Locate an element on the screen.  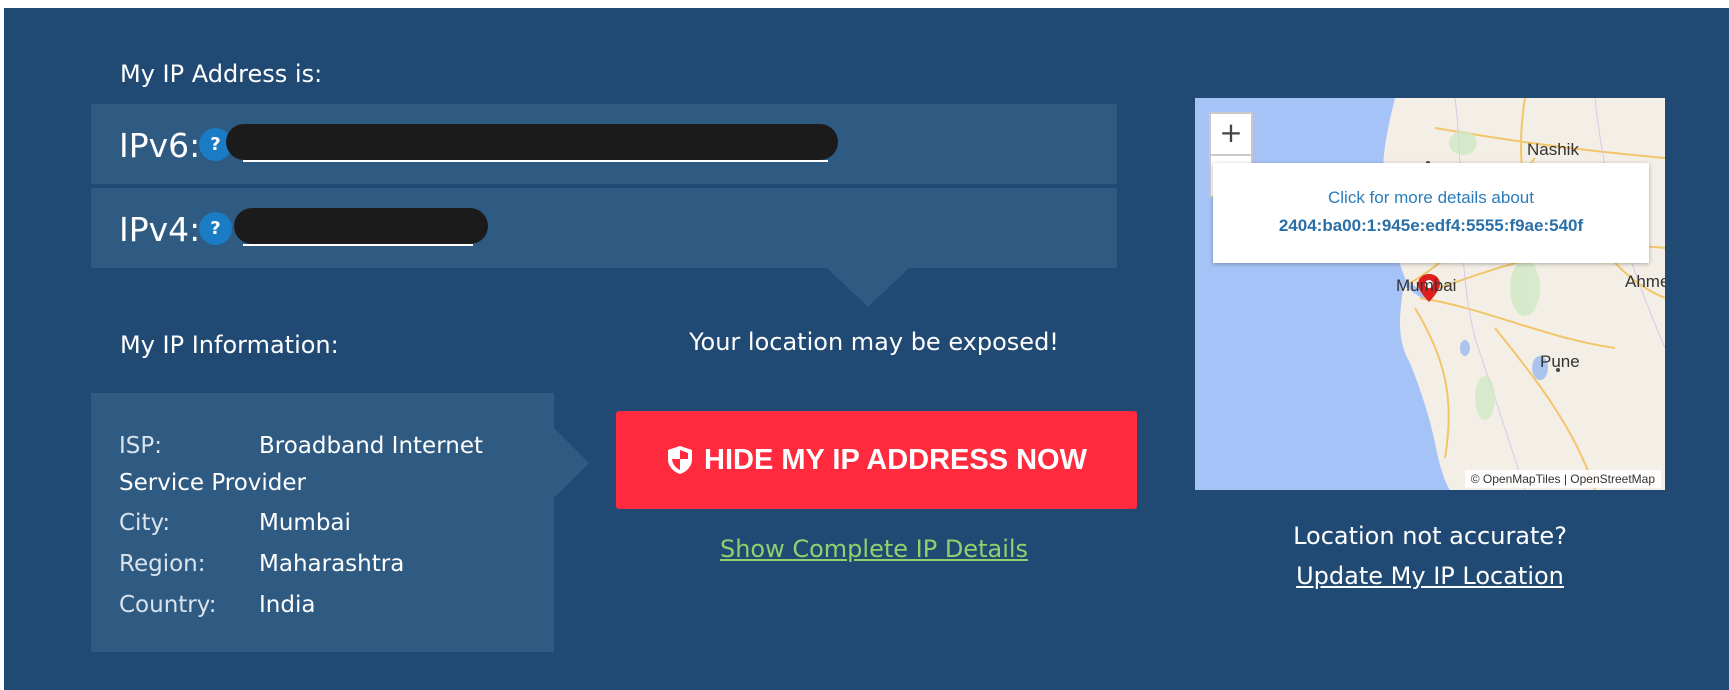
region-value: Maharashtra is located at coordinates (332, 564).